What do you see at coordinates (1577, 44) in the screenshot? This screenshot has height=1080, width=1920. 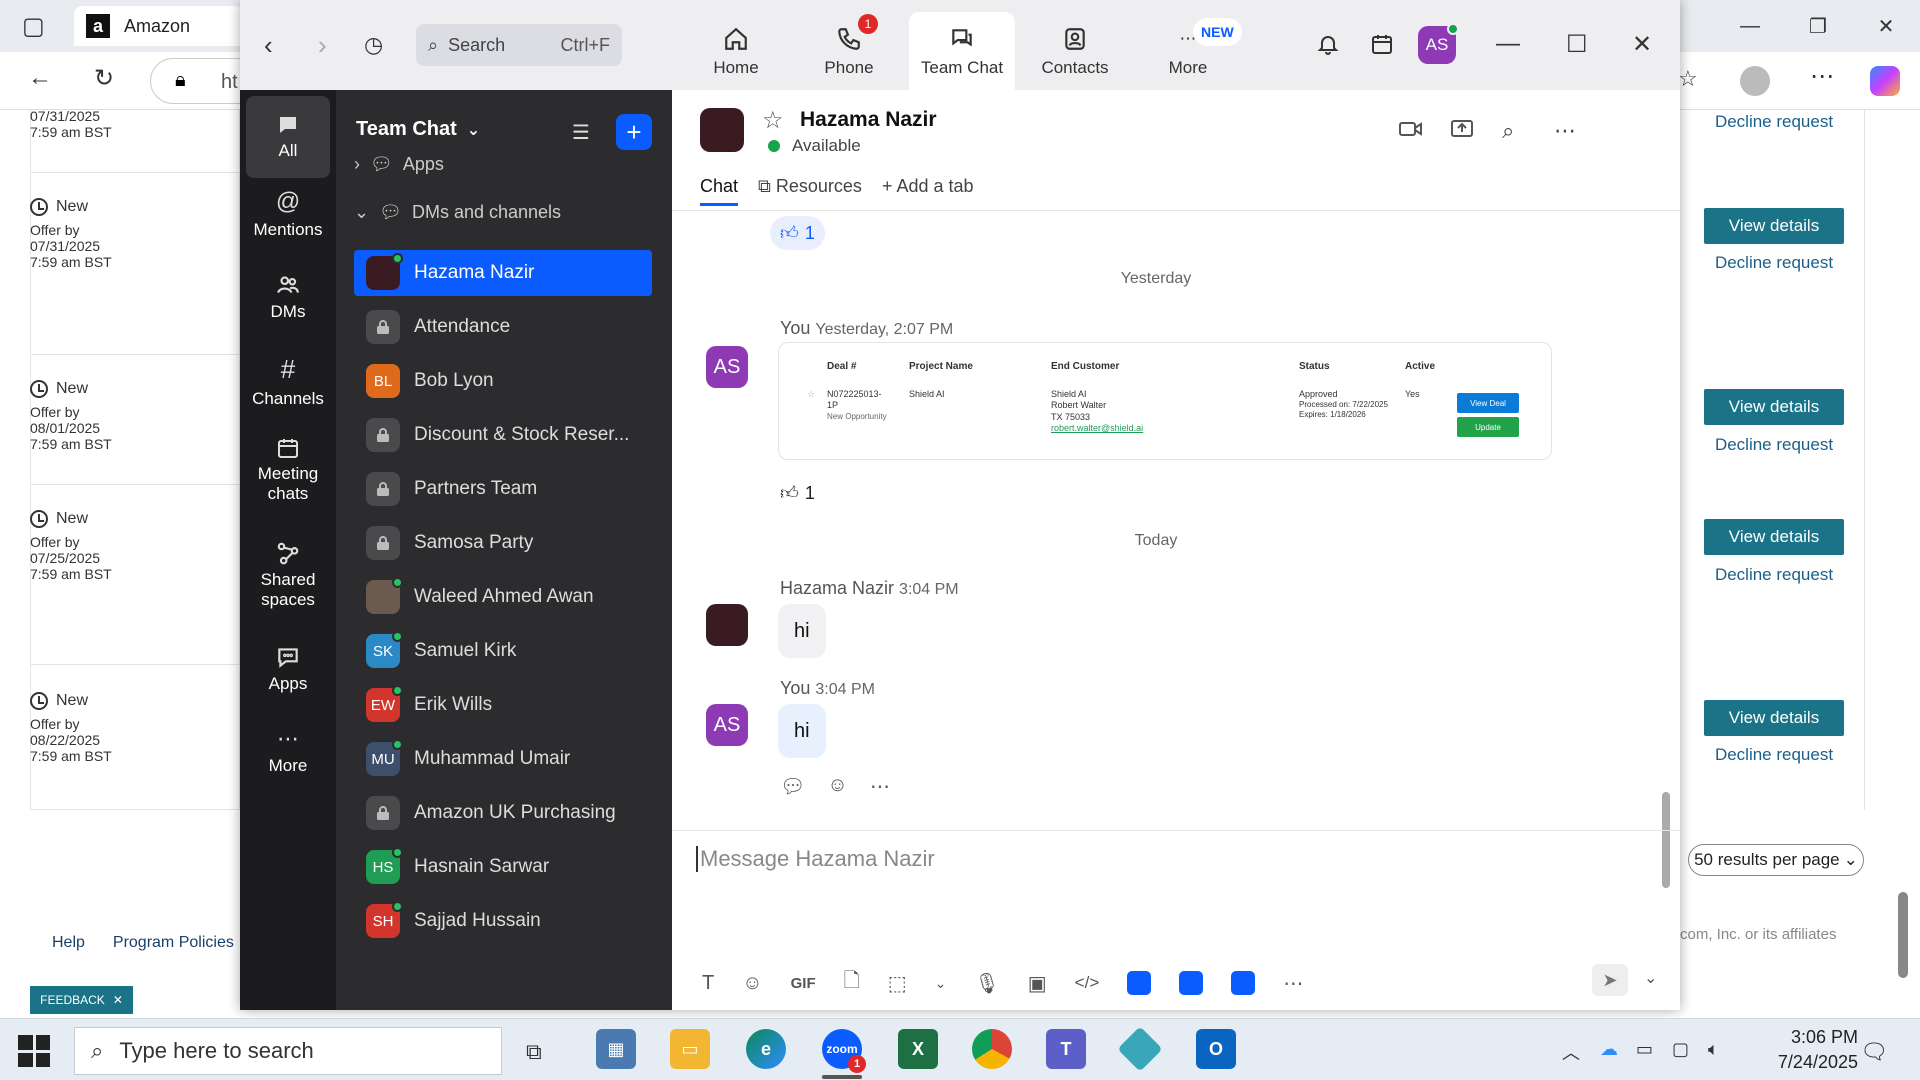 I see `maximize-icon: ☐` at bounding box center [1577, 44].